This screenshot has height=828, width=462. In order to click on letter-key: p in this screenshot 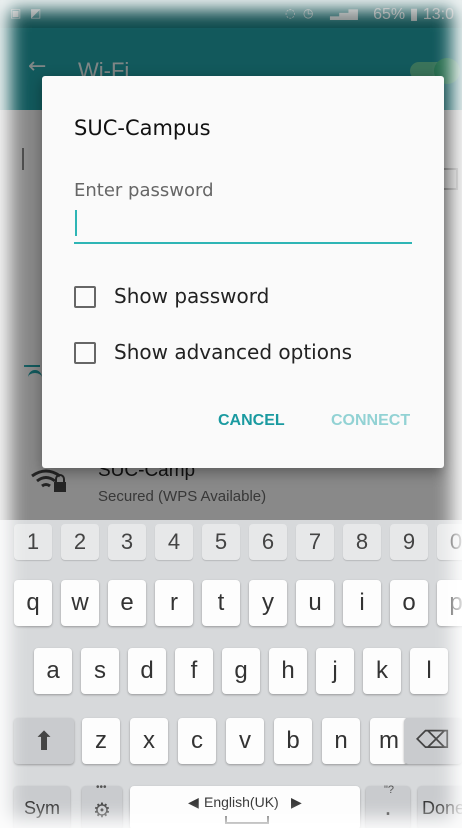, I will do `click(449, 603)`.